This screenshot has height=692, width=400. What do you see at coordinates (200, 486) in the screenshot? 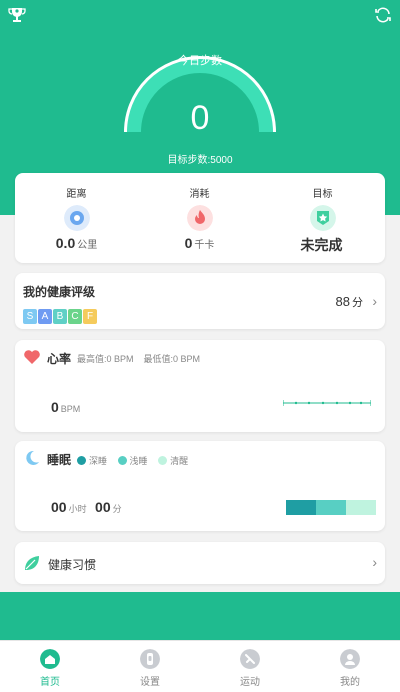
I see `sleep-card: 睡眠 深睡 浅睡 清醒 00 小时 00 分` at bounding box center [200, 486].